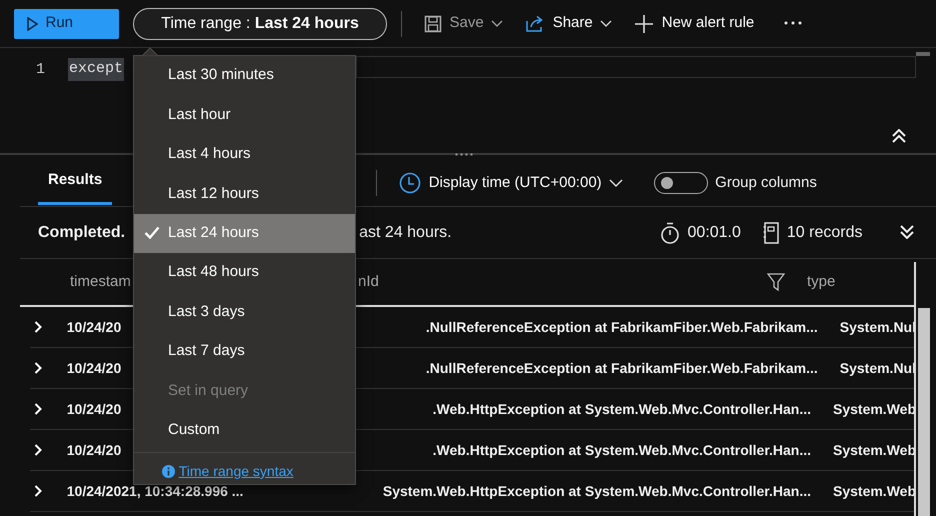 The image size is (936, 516). I want to click on menu-item: Last 30 minutes, so click(244, 76).